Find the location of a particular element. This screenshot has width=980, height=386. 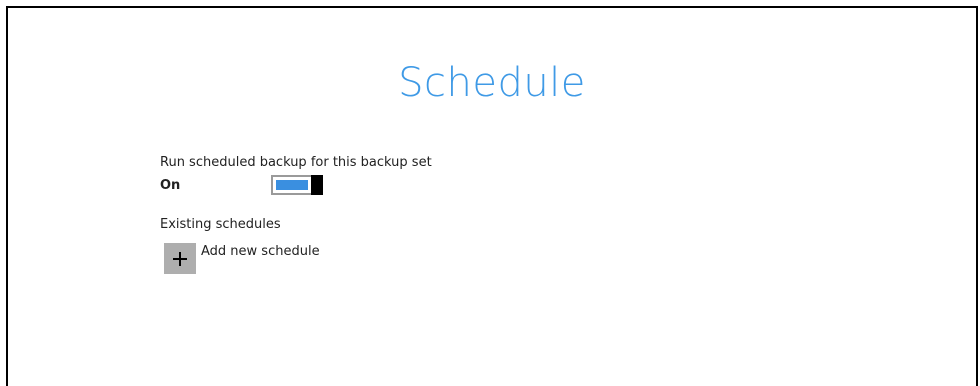

toggle-track-fill is located at coordinates (292, 185).